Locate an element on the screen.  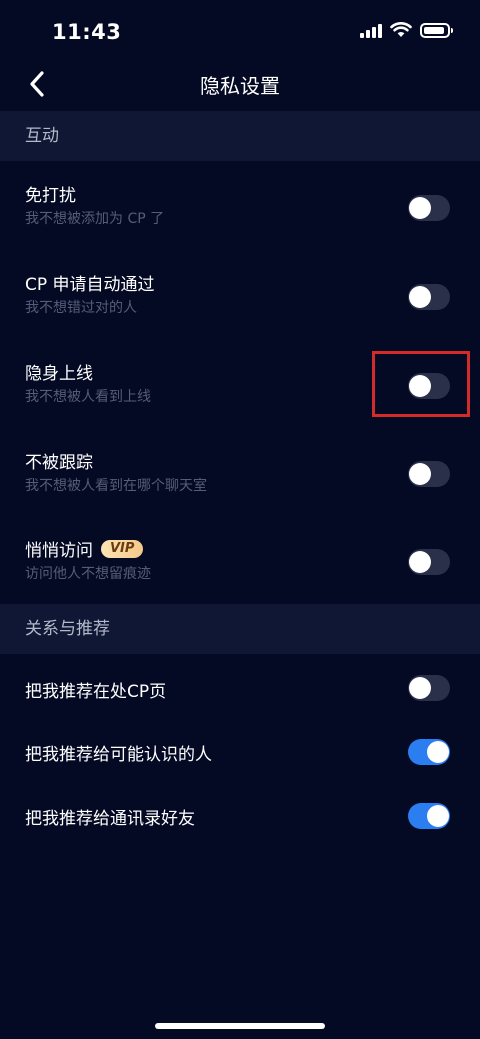
setting-title: 免打扰 is located at coordinates (50, 193).